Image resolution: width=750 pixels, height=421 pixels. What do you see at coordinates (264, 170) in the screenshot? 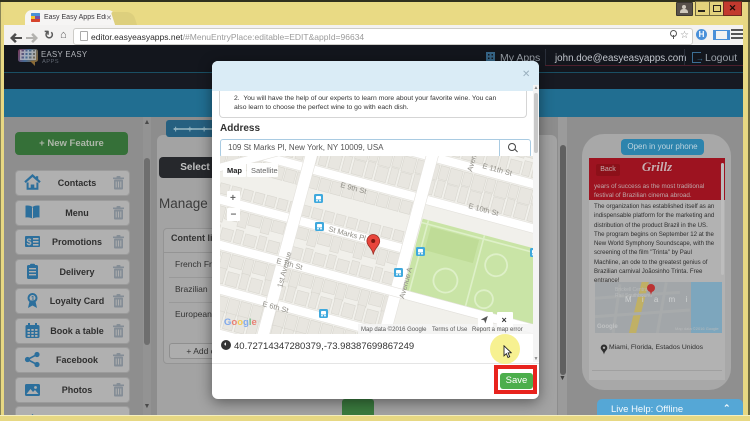
I see `svg-text: Satellite` at bounding box center [264, 170].